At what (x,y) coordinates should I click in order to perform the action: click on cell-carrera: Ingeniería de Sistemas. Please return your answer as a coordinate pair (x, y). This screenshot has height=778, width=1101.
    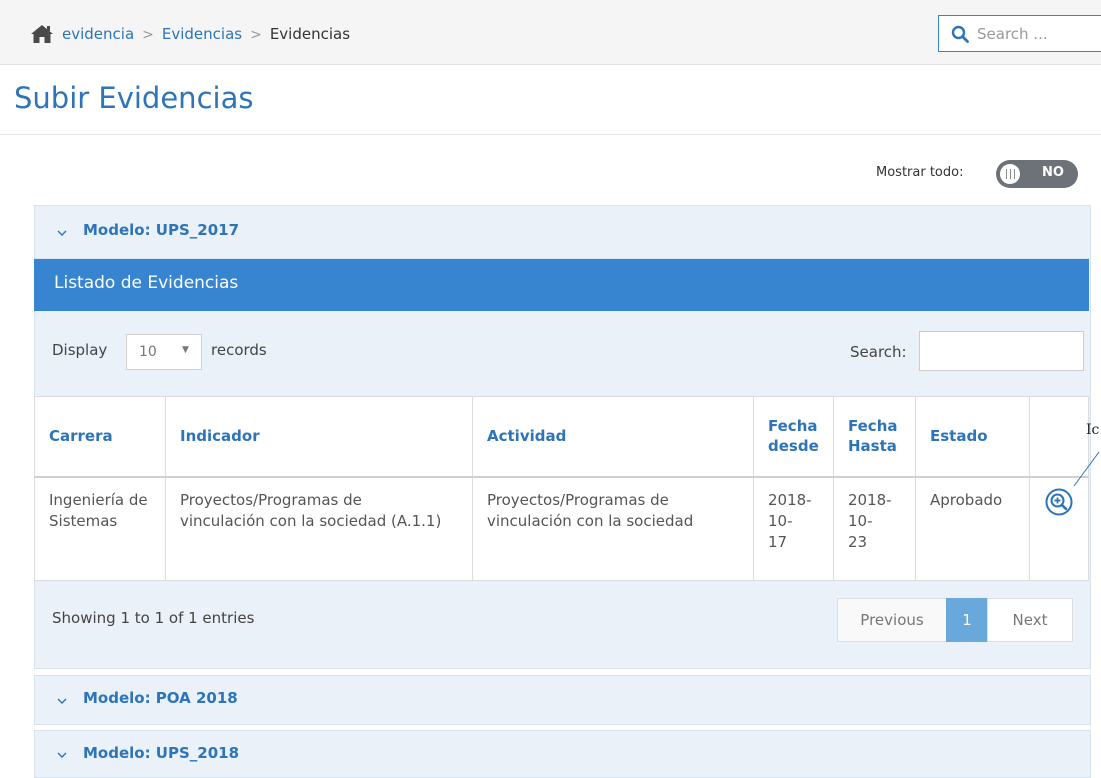
    Looking at the image, I should click on (100, 528).